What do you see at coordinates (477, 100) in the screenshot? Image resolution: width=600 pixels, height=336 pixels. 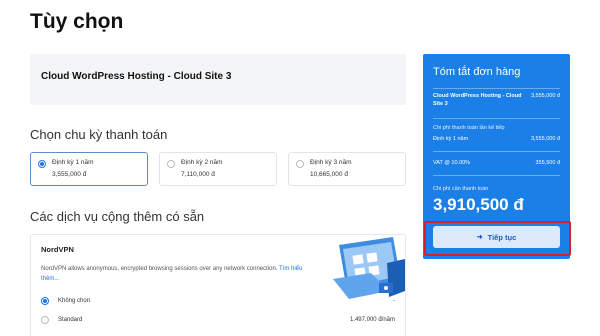 I see `summary-product-label: Cloud WordPress Hosting - Cloud Site 3` at bounding box center [477, 100].